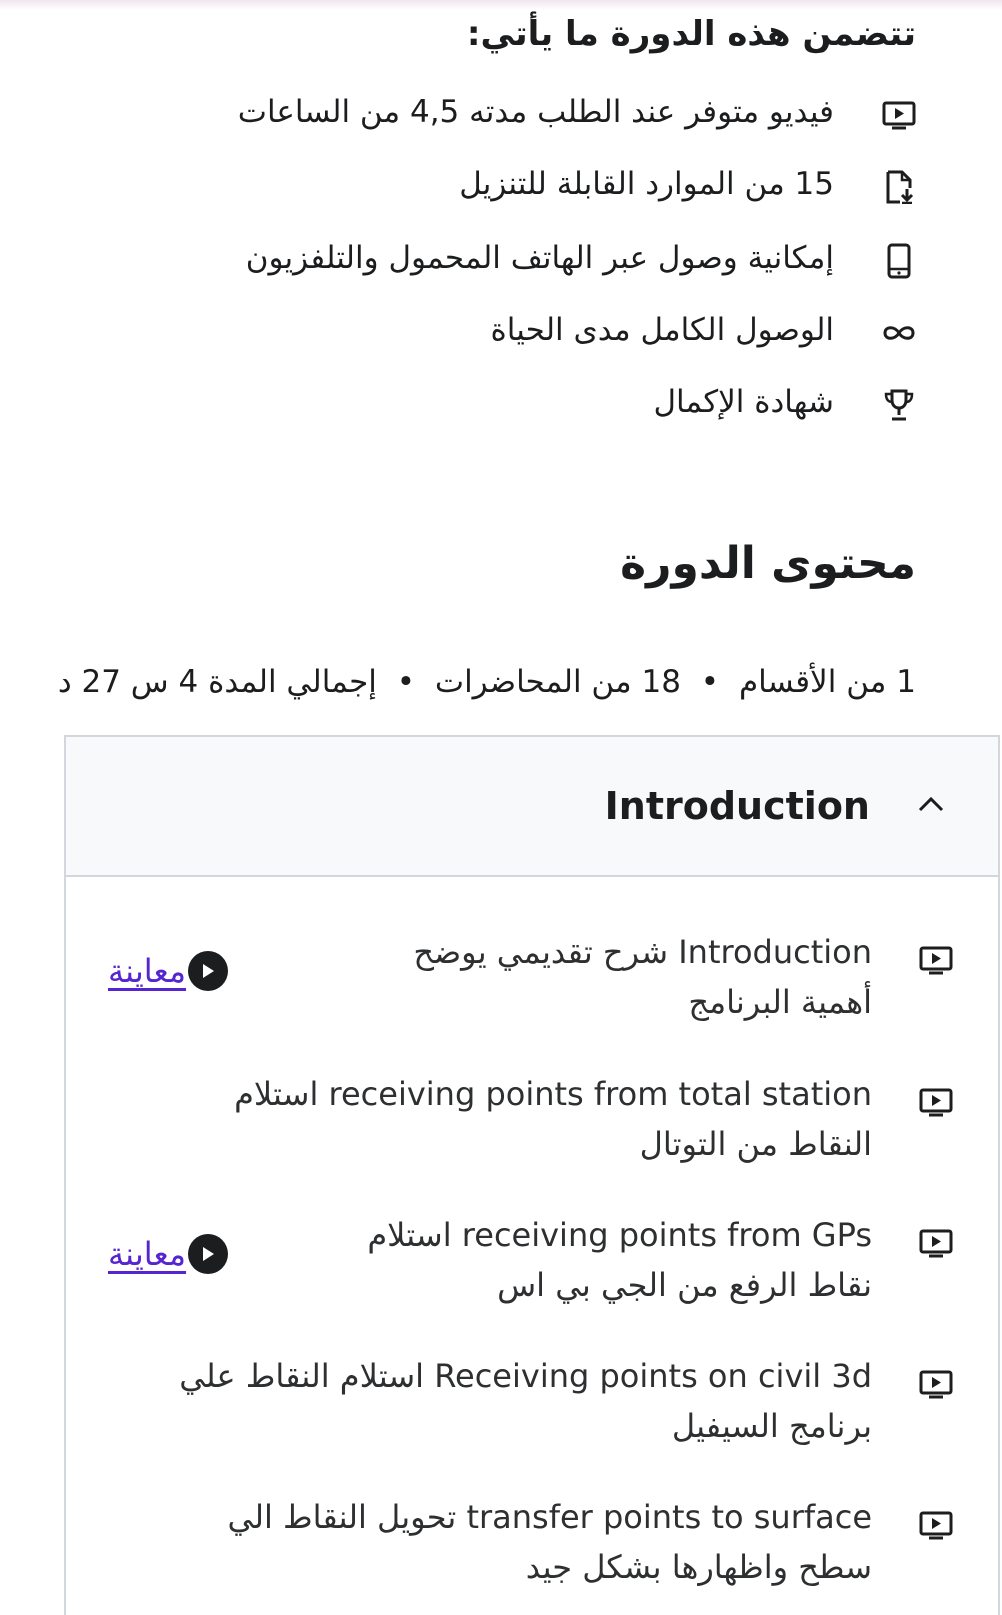 The height and width of the screenshot is (1615, 1002). I want to click on download-file-icon, so click(899, 187).